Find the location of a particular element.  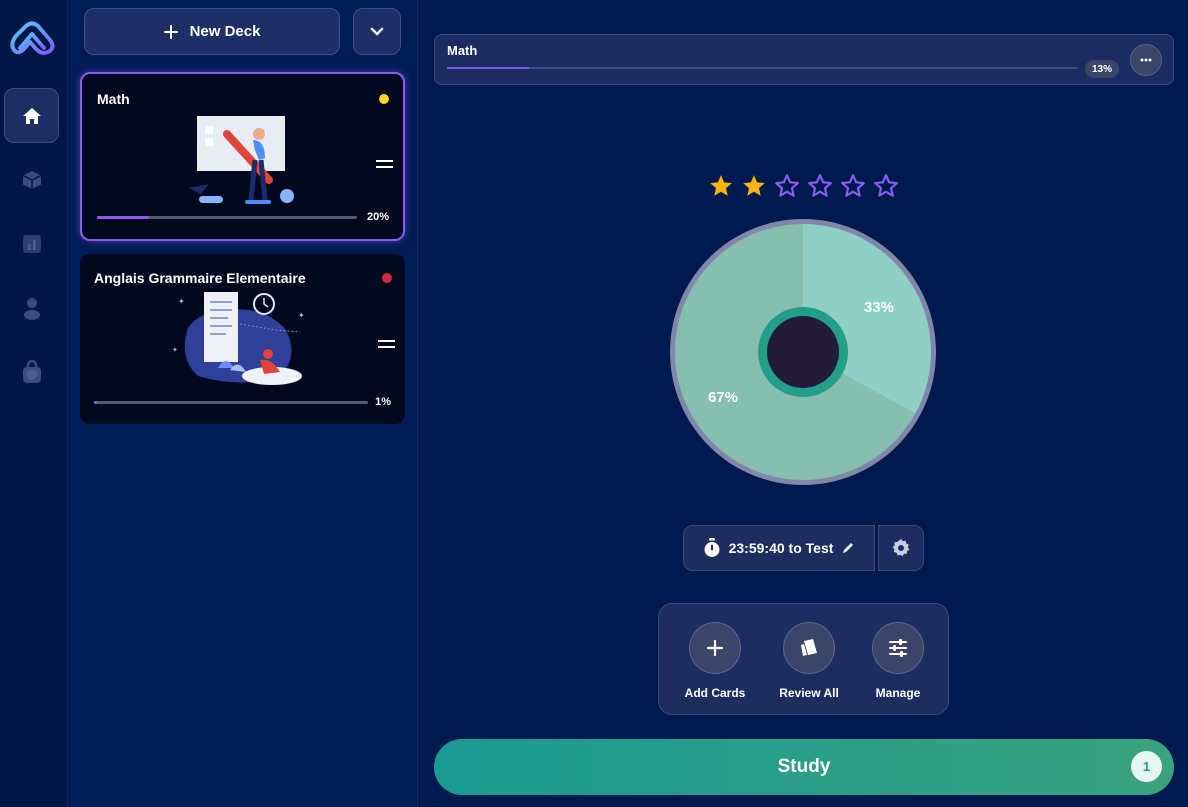

progress-pie-chart: 33% 67% is located at coordinates (803, 352).